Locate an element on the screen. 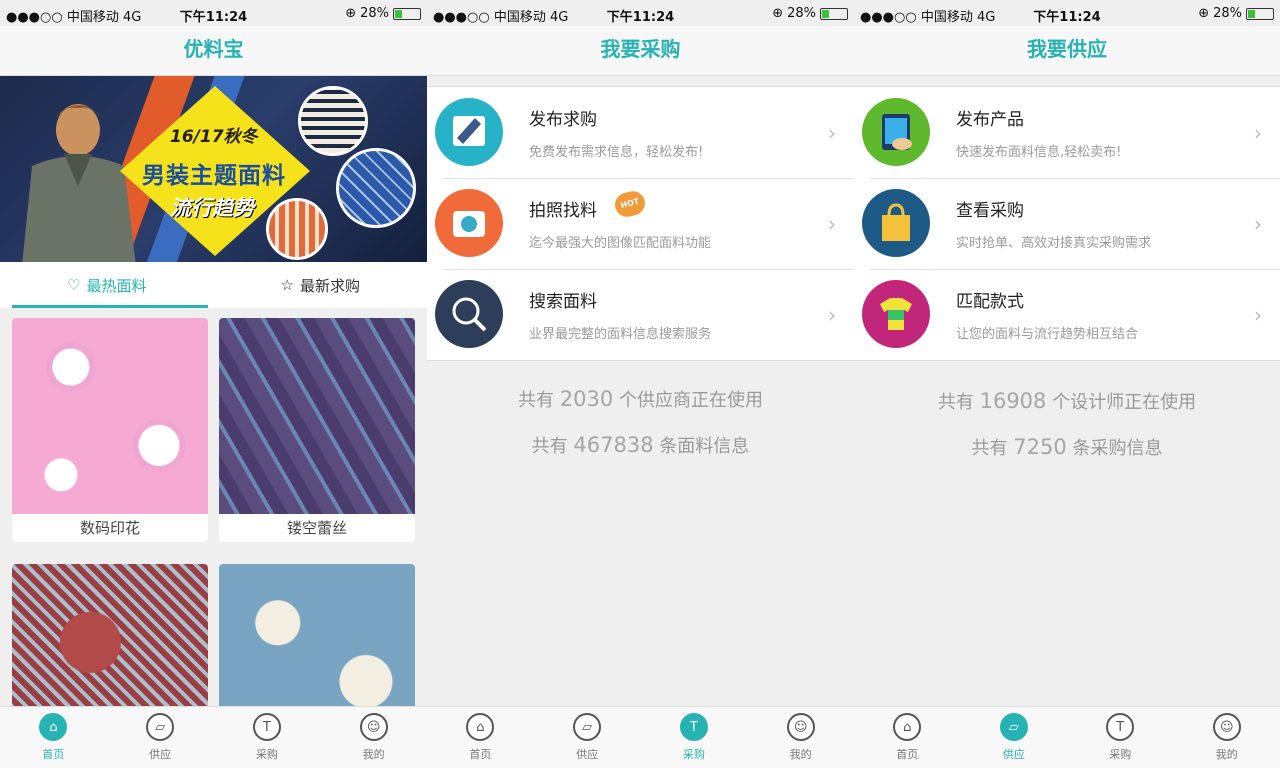 The height and width of the screenshot is (768, 1280). product-card: 数码印花 is located at coordinates (110, 430).